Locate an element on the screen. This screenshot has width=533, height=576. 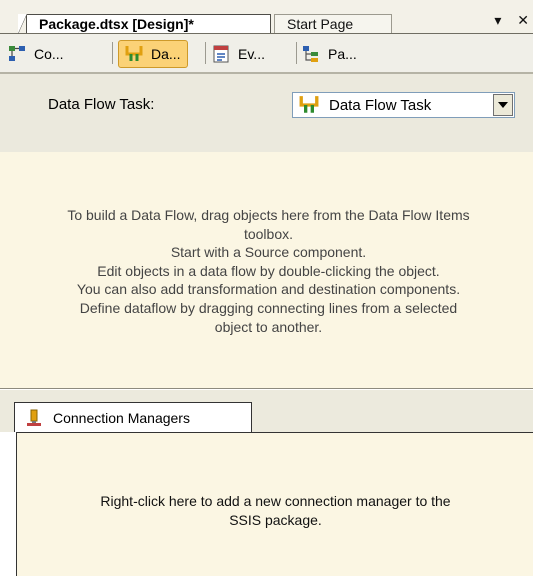
tab-start-page: Start Page is located at coordinates (333, 23).